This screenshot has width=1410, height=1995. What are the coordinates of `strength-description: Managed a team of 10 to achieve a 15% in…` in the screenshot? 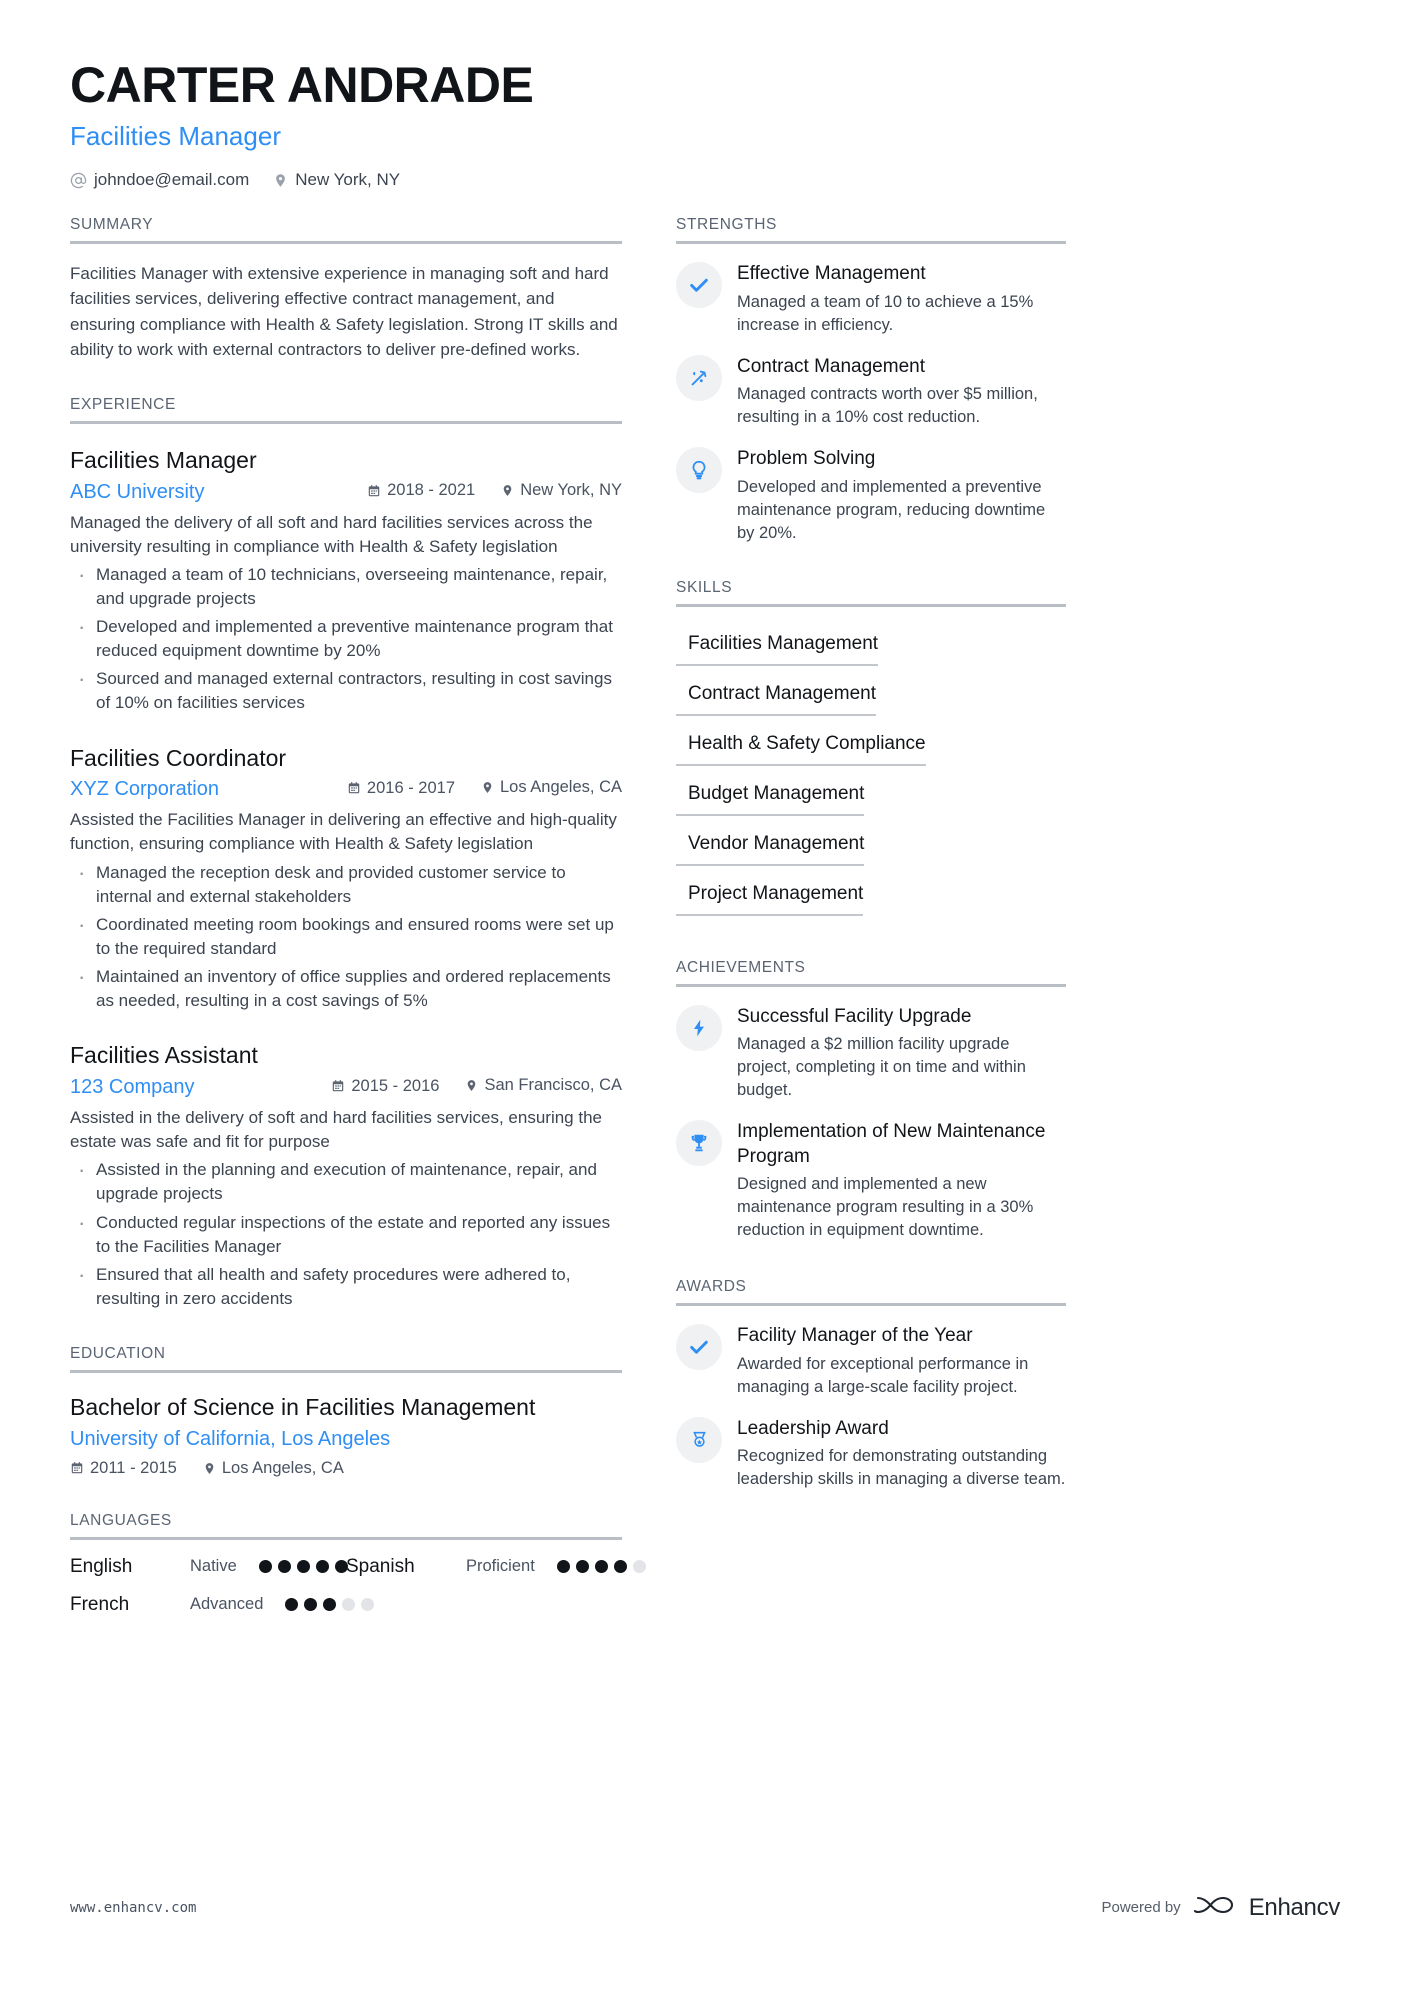 It's located at (885, 313).